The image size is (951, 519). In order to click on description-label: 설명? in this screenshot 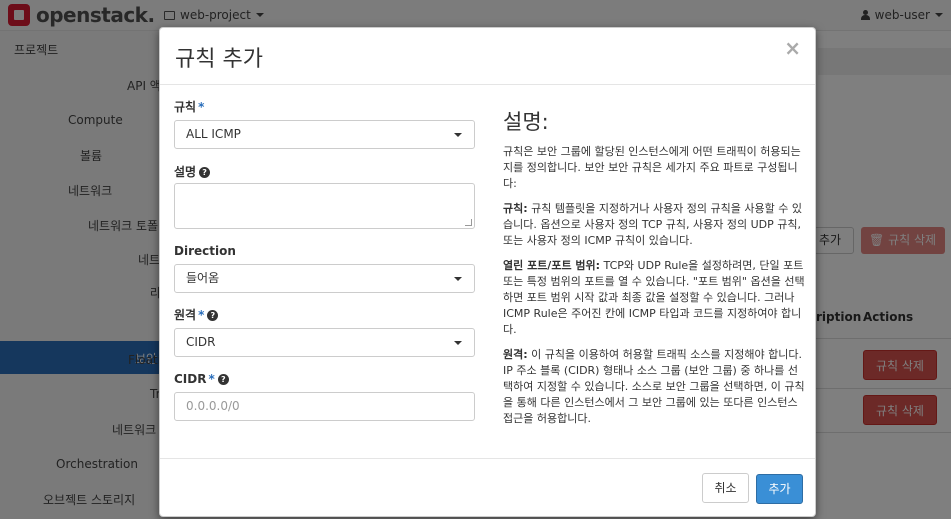, I will do `click(192, 171)`.